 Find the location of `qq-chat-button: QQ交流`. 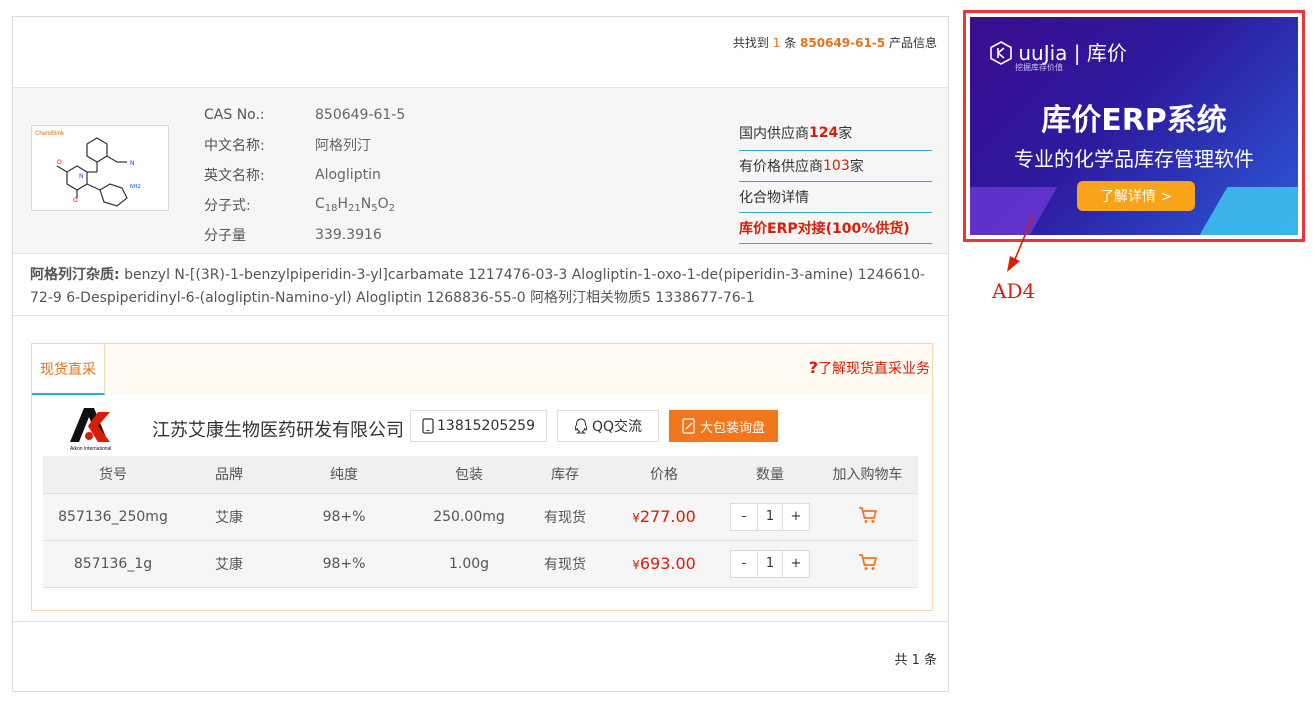

qq-chat-button: QQ交流 is located at coordinates (608, 426).